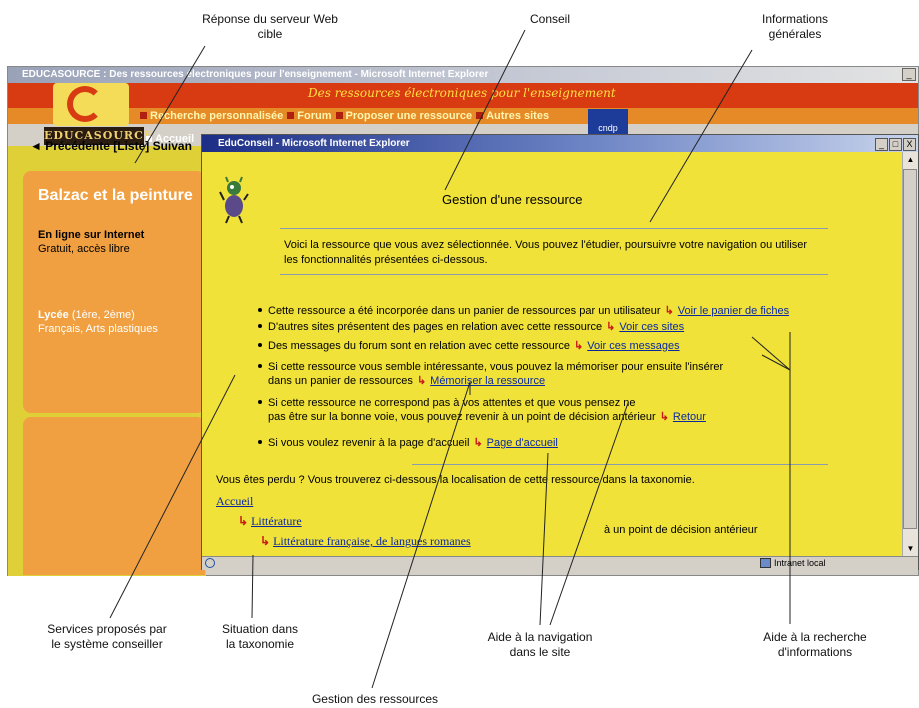  Describe the element at coordinates (733, 311) in the screenshot. I see `voir-panier-link: Voir le panier de fiches` at that location.